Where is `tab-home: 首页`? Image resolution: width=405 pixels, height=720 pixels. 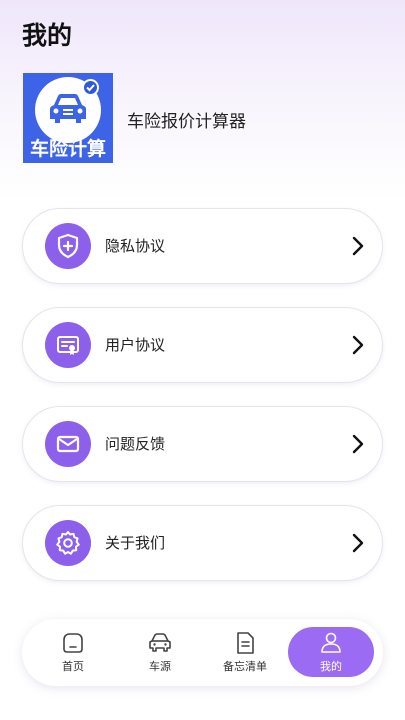 tab-home: 首页 is located at coordinates (73, 652).